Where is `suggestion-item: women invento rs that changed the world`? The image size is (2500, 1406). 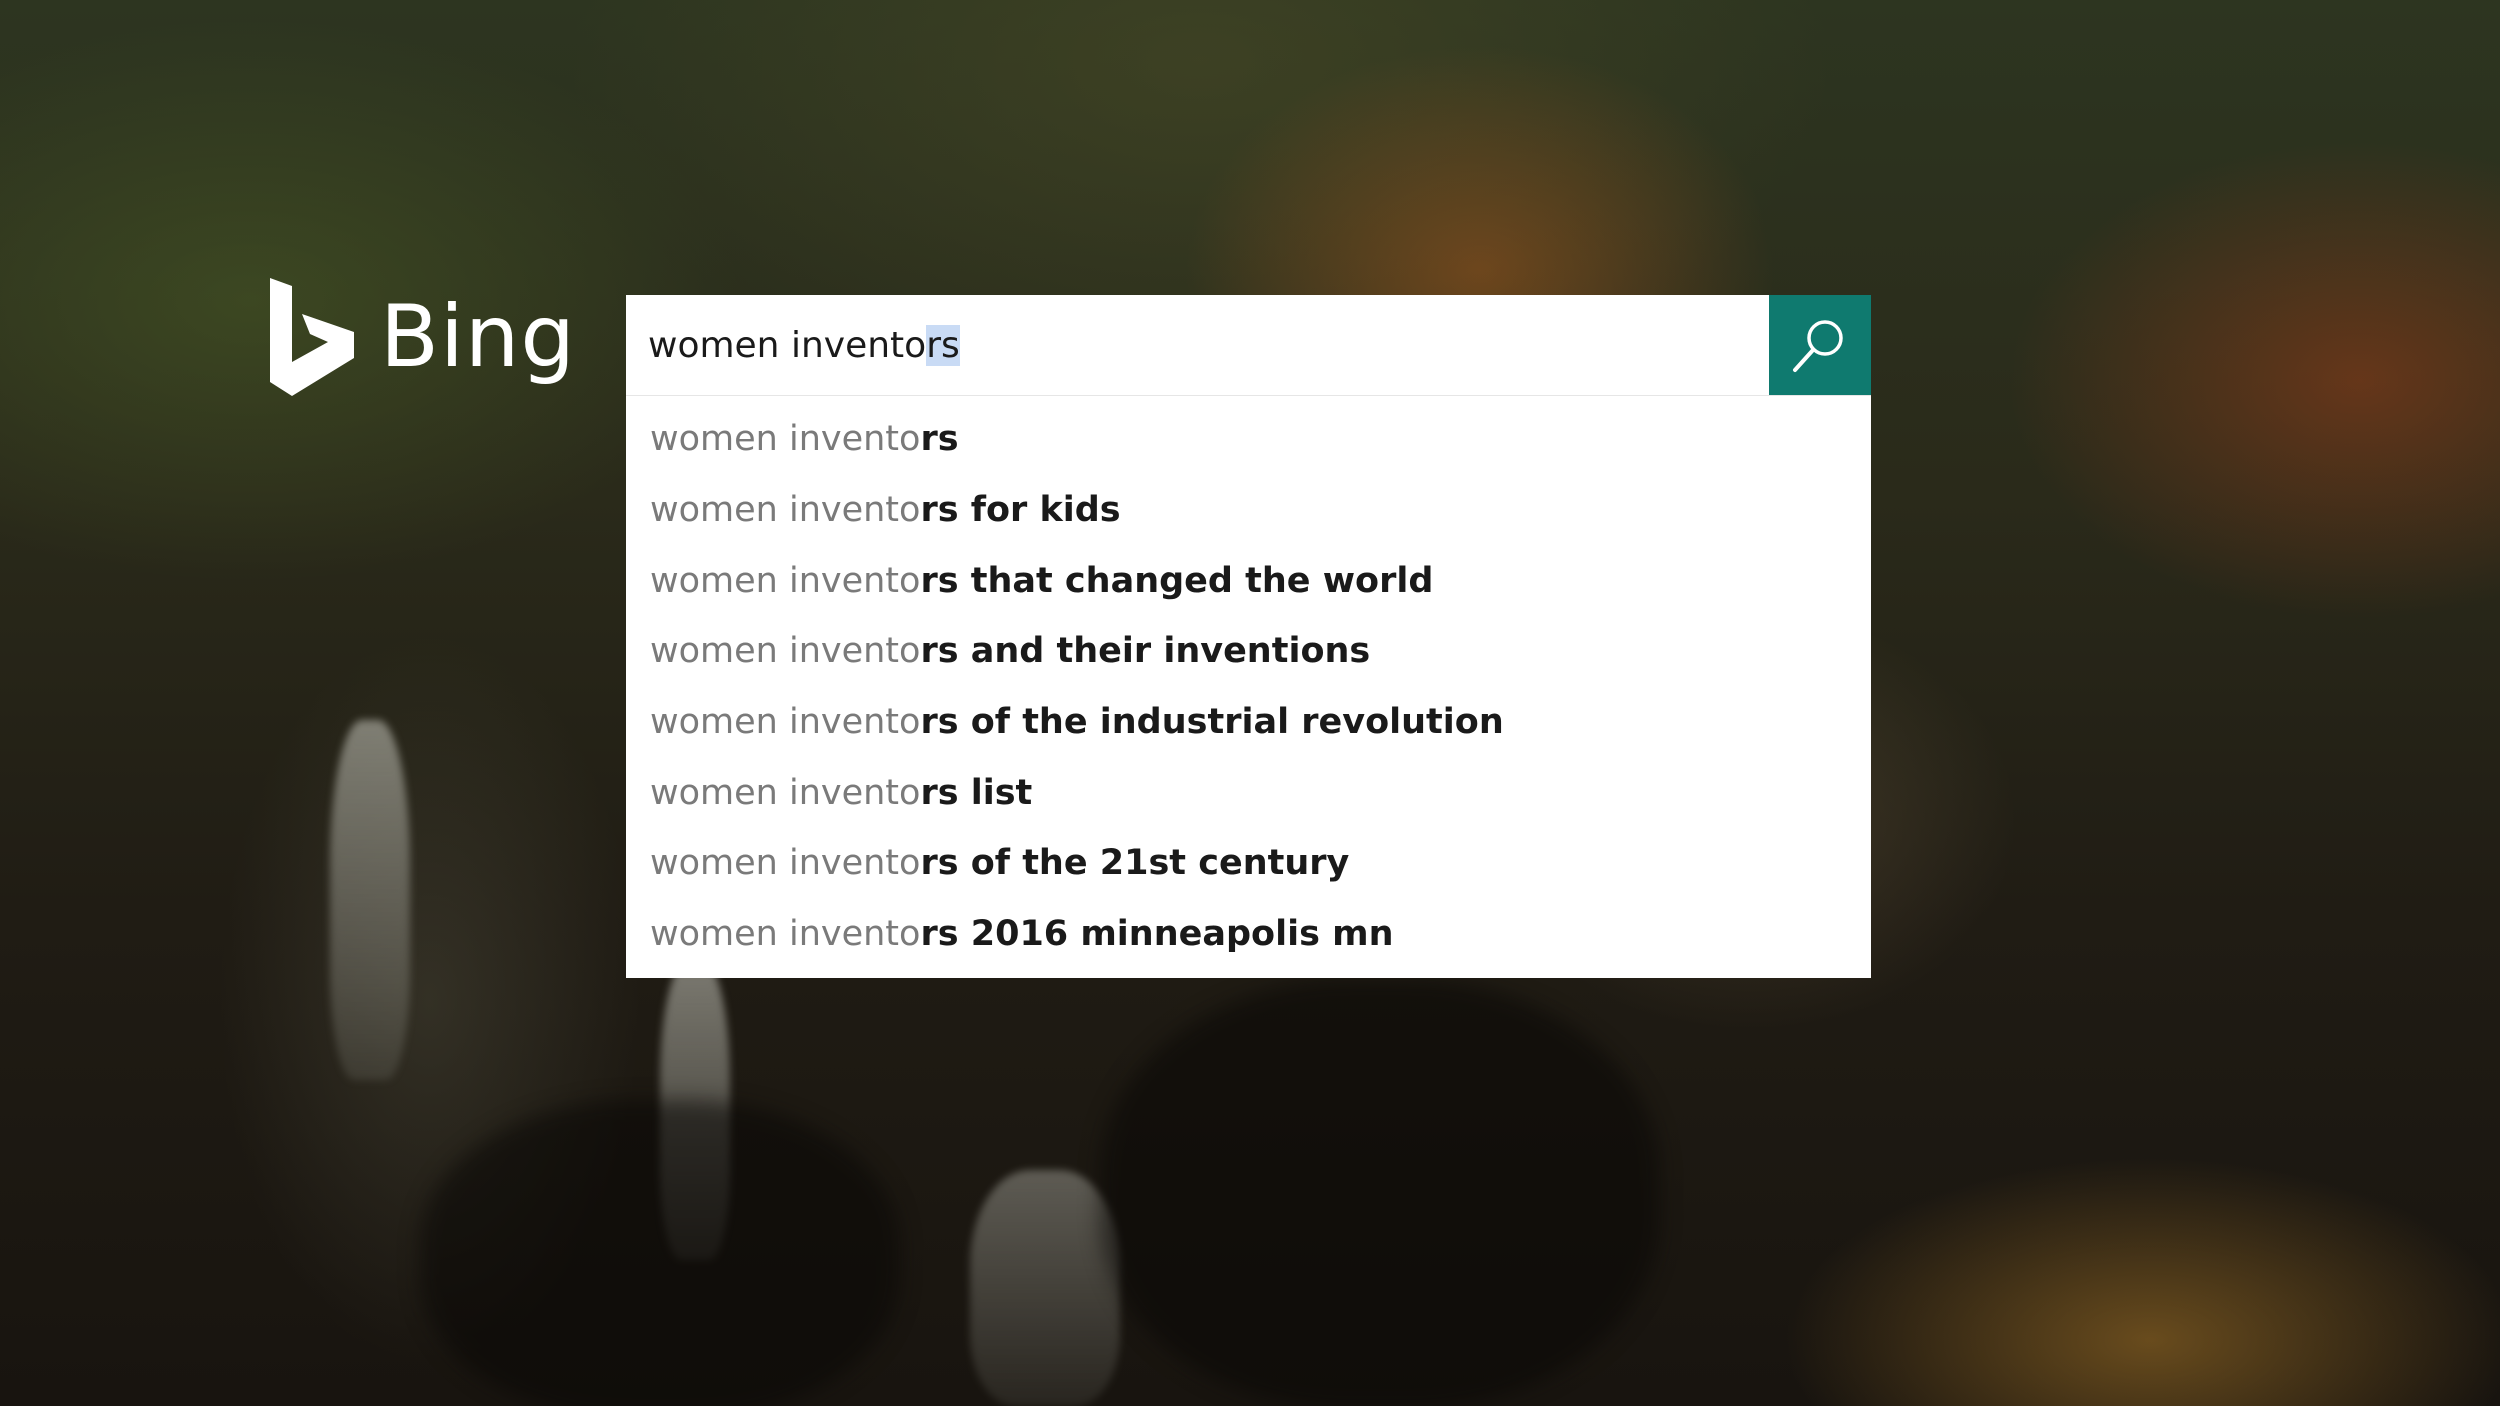
suggestion-item: women invento rs that changed the world is located at coordinates (1248, 580).